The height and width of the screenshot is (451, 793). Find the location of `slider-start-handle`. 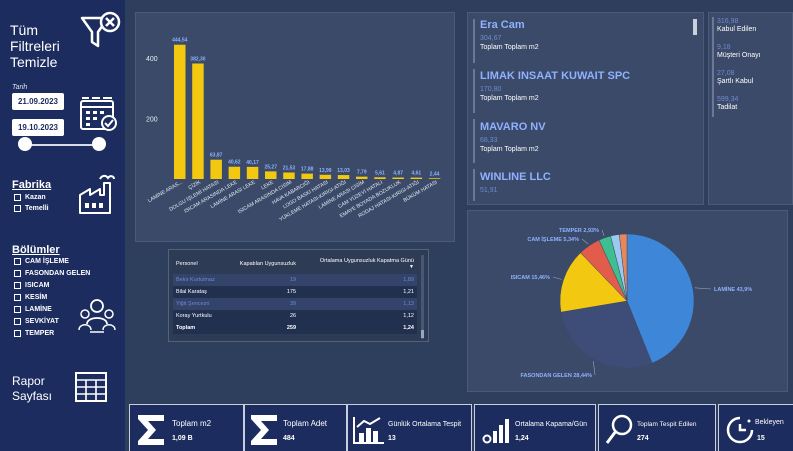

slider-start-handle is located at coordinates (25, 144).